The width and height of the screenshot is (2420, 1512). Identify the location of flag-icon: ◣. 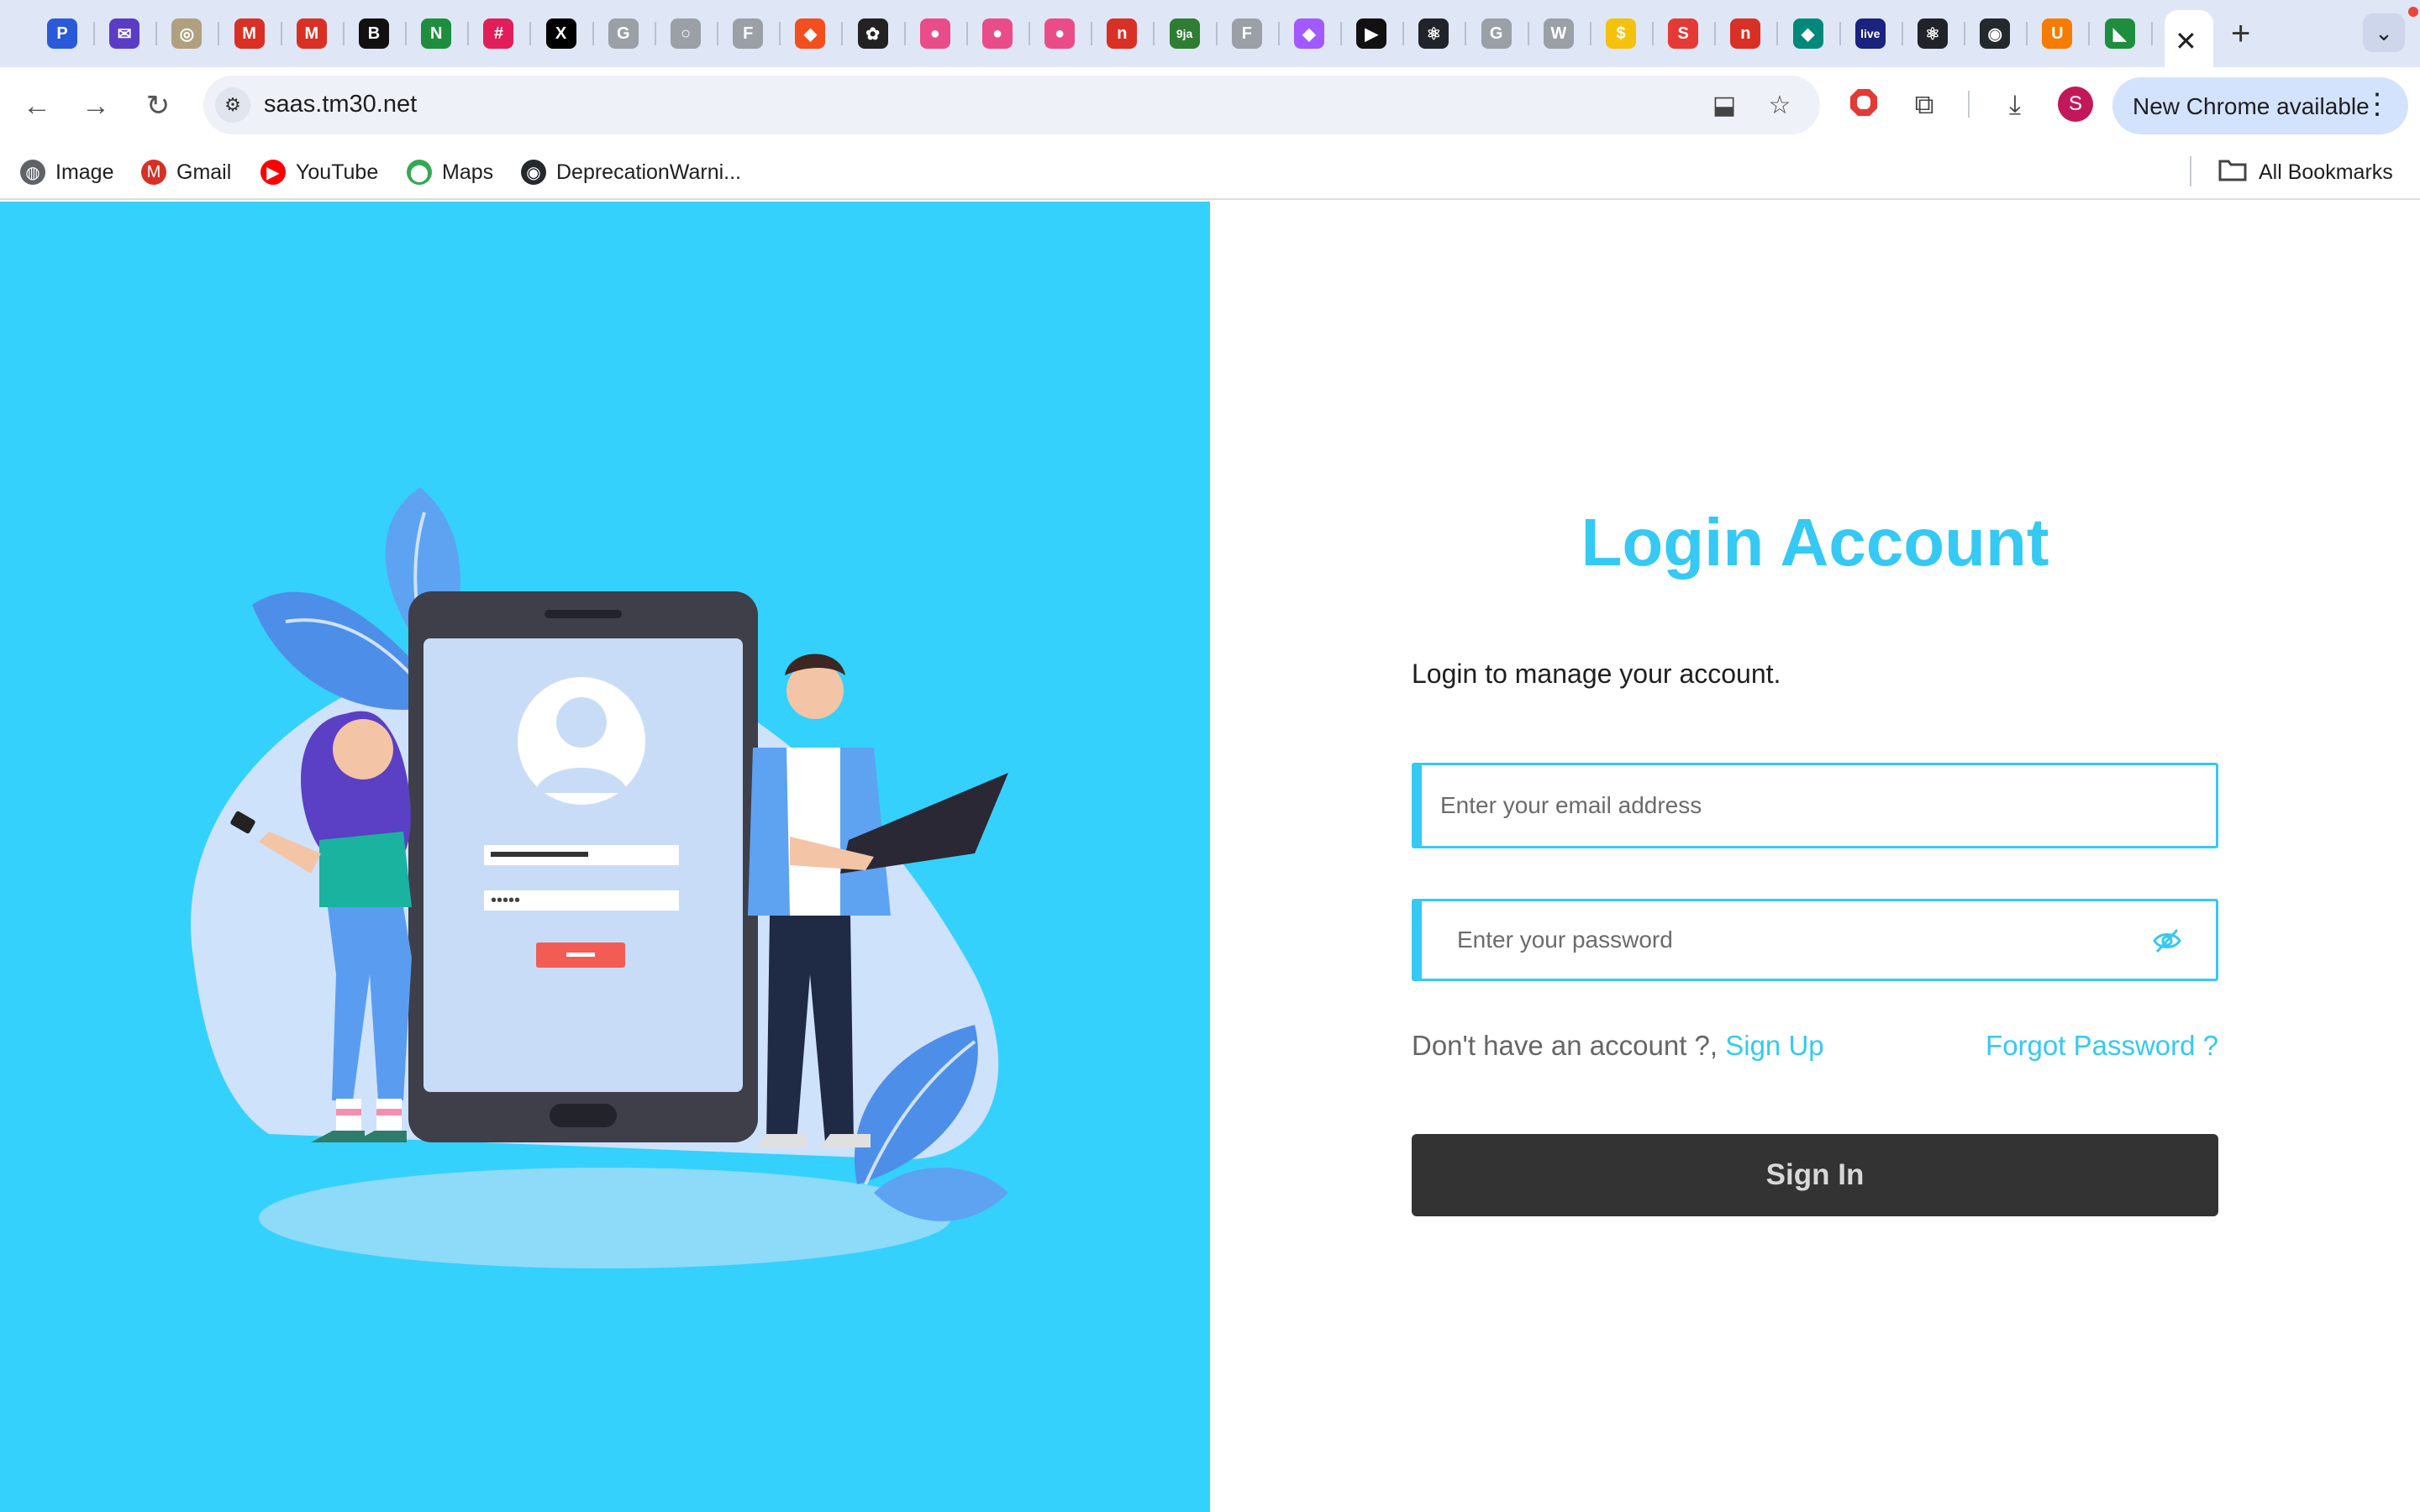
(2119, 33).